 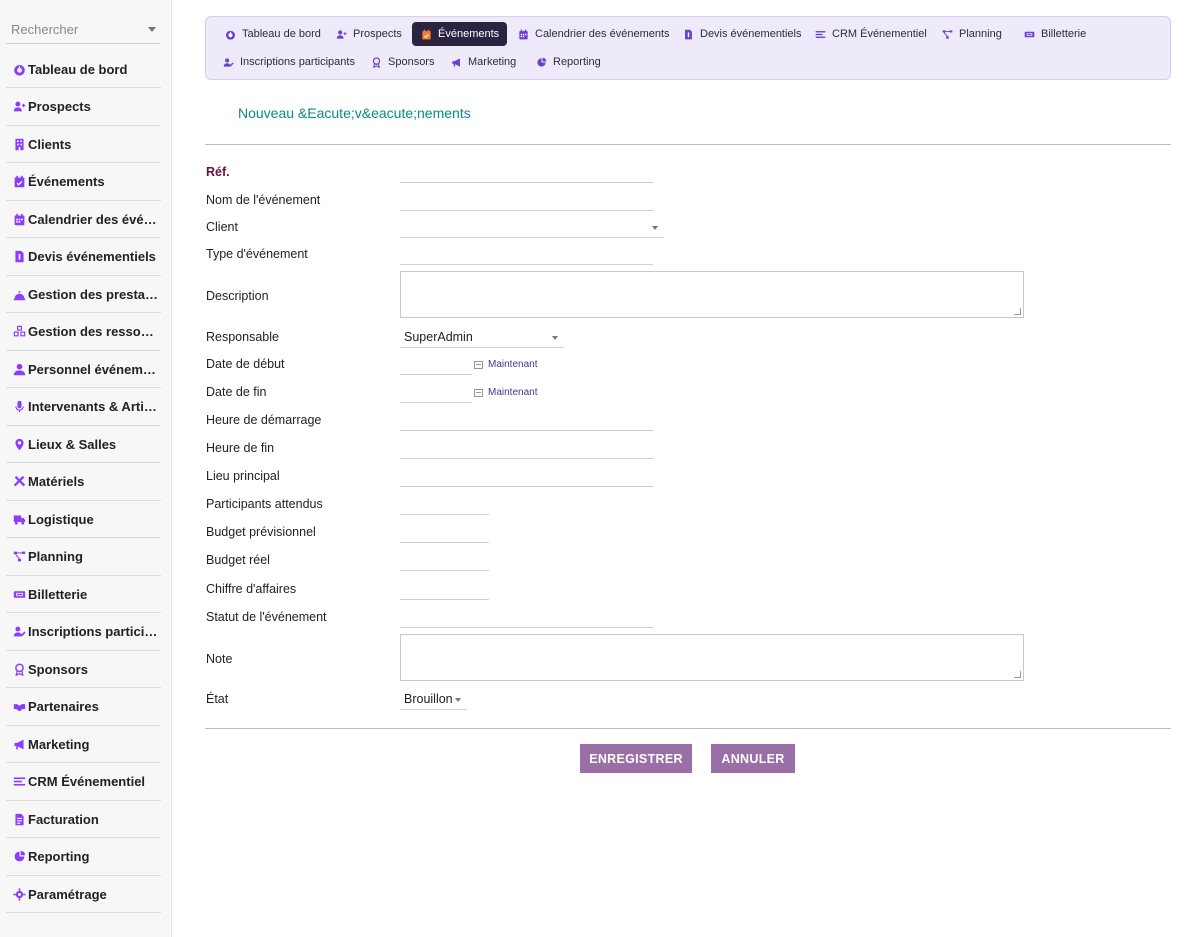 What do you see at coordinates (426, 34) in the screenshot?
I see `calendar-check-icon` at bounding box center [426, 34].